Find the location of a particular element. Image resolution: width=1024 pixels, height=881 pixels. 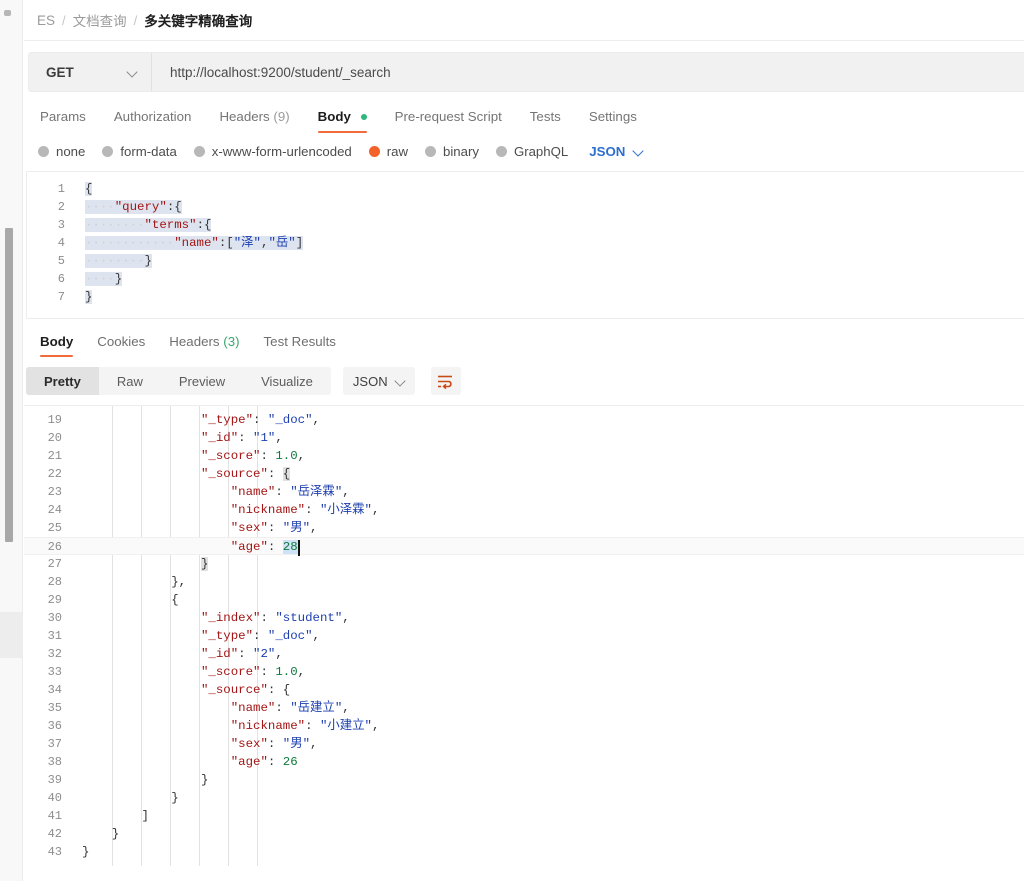

code-token: 1.0 is located at coordinates (286, 456).